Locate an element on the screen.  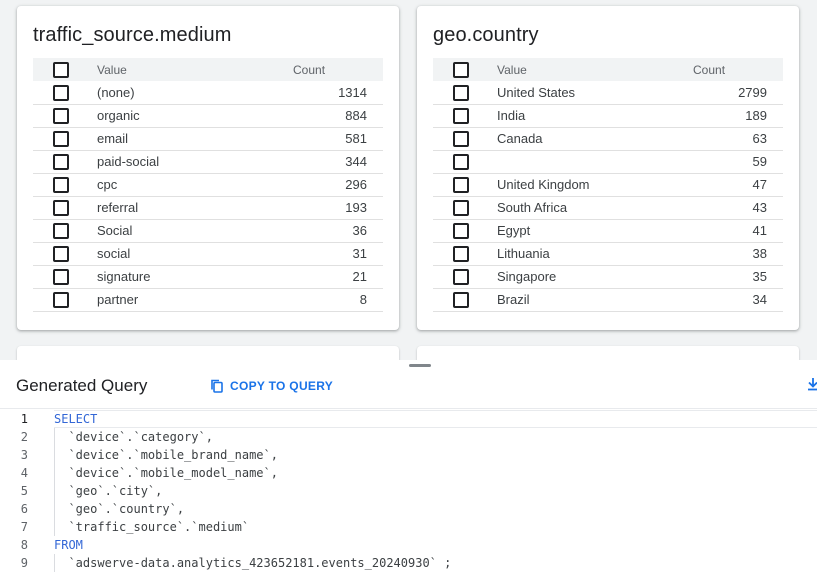
active-line-highlight is located at coordinates (435, 419).